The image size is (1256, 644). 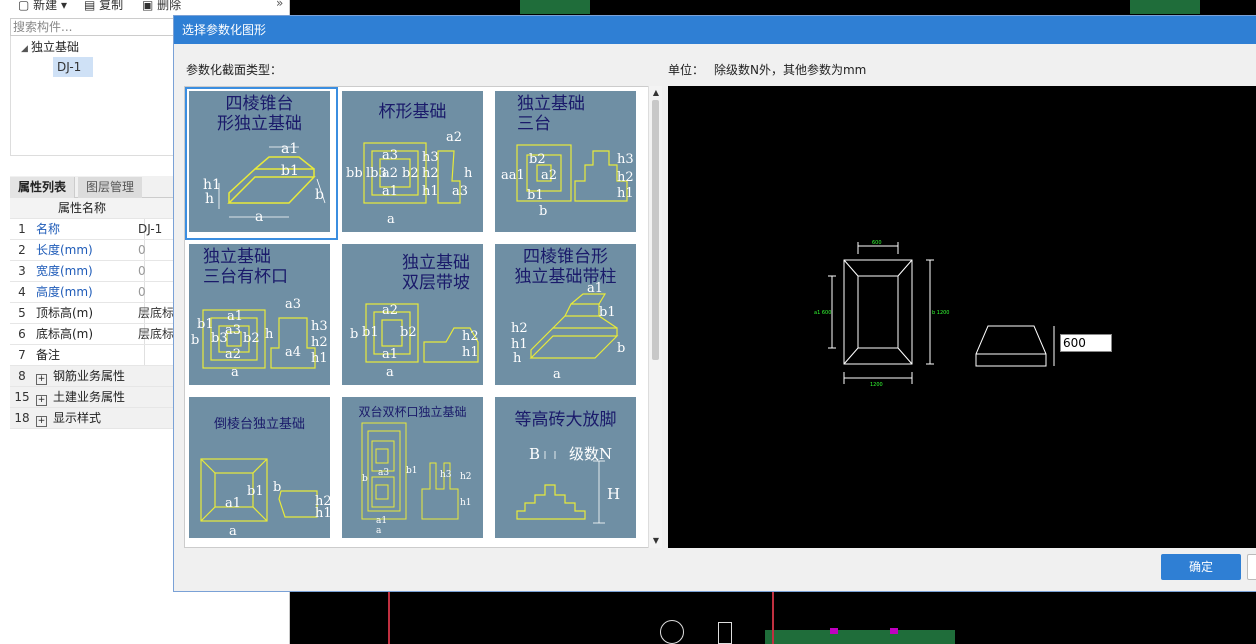 I want to click on property-name: 备注, so click(x=48, y=355).